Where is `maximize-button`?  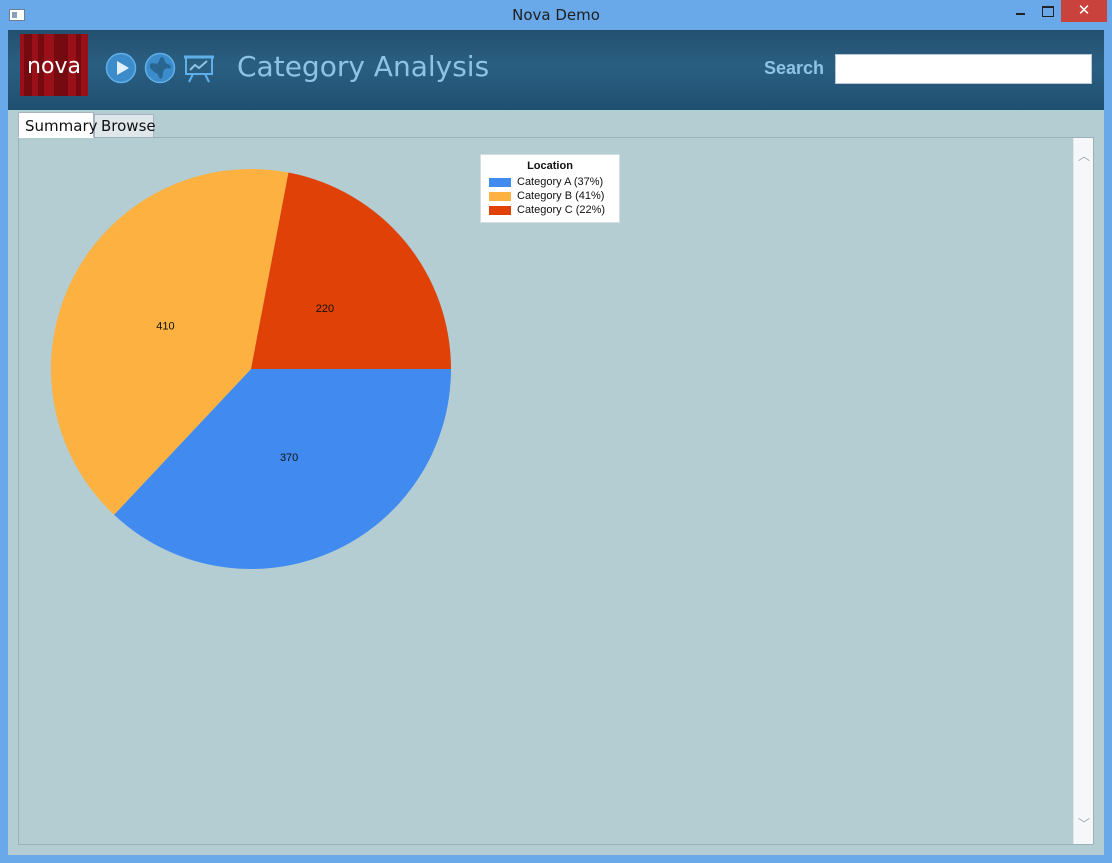
maximize-button is located at coordinates (1047, 11).